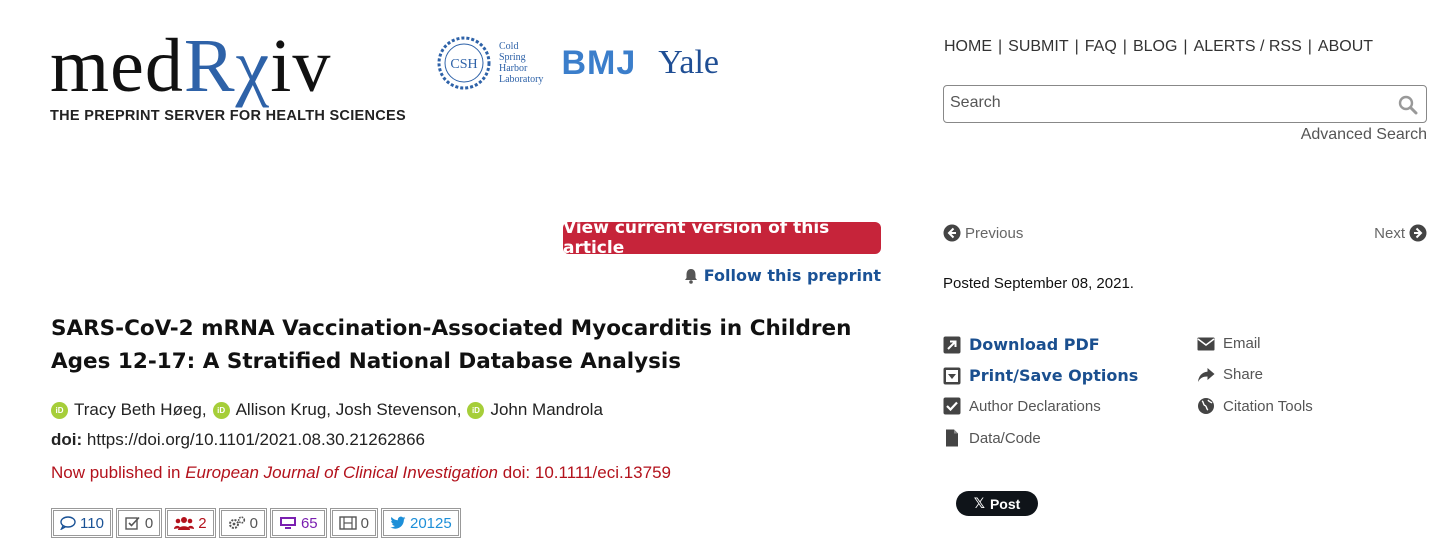 The width and height of the screenshot is (1456, 555). I want to click on share-label: Share, so click(1243, 374).